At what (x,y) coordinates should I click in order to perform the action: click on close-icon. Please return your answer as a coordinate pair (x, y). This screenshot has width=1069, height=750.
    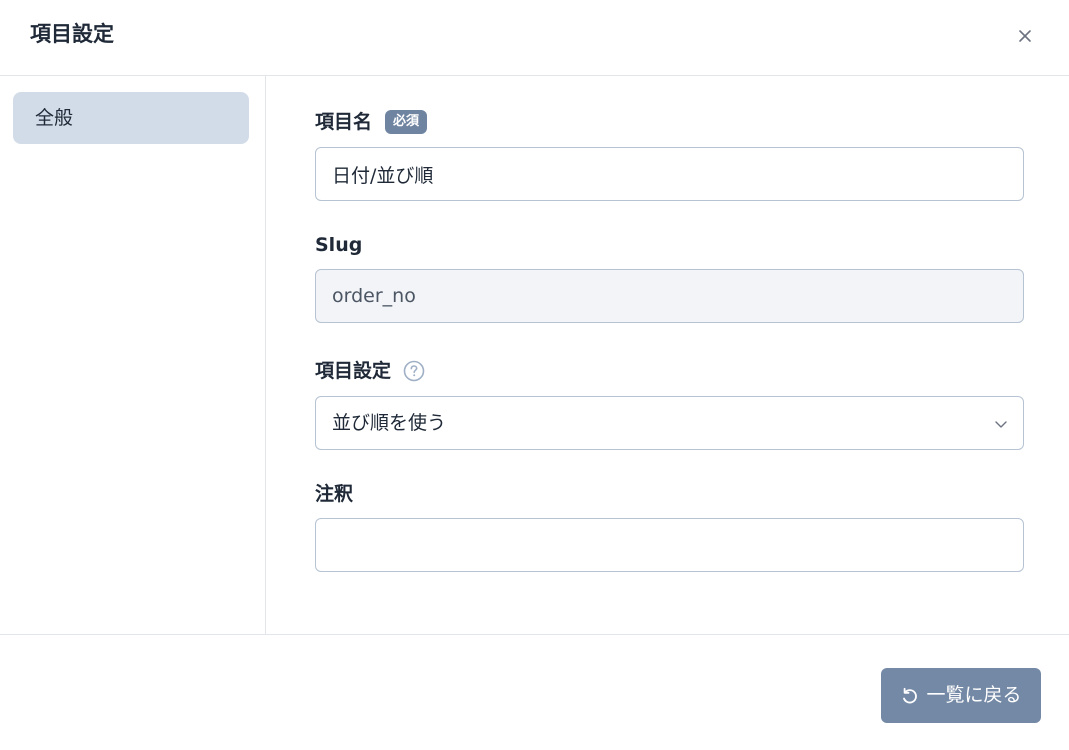
    Looking at the image, I should click on (1025, 36).